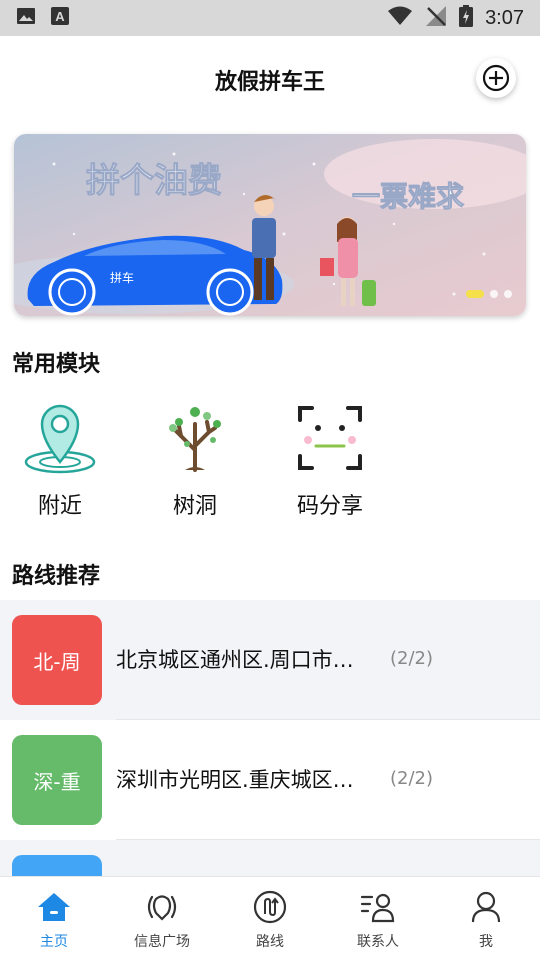 The width and height of the screenshot is (540, 960). I want to click on nav-label: 路线, so click(270, 942).